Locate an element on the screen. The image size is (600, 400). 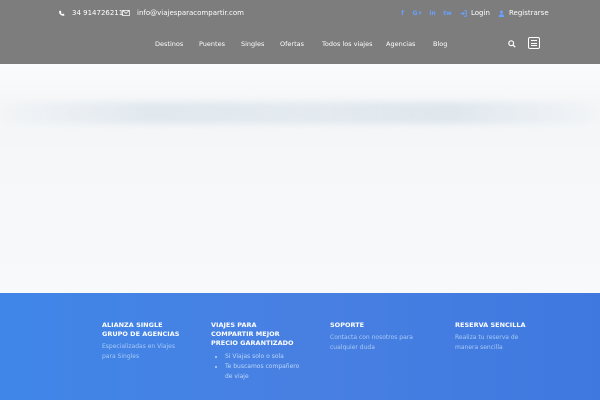
search-button is located at coordinates (513, 45).